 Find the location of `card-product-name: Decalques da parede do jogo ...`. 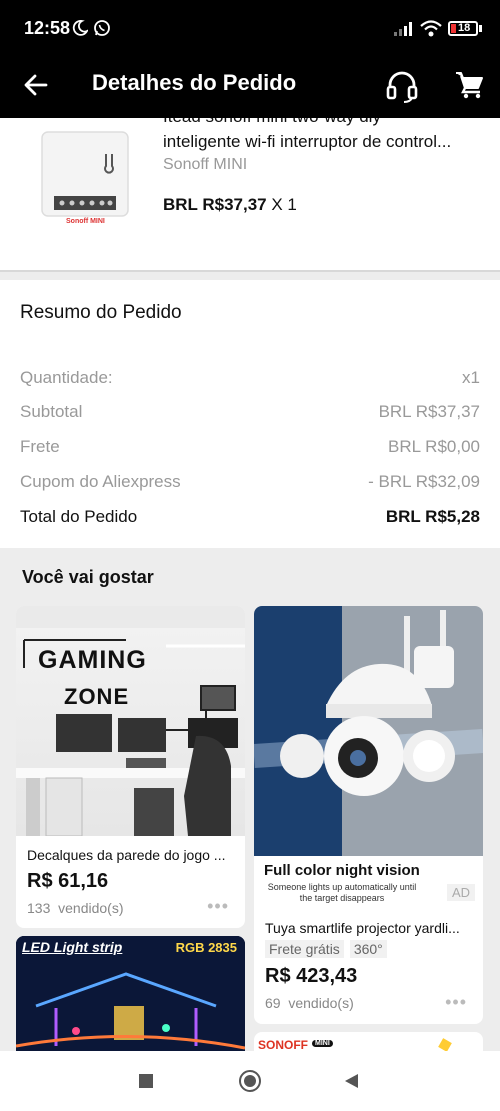

card-product-name: Decalques da parede do jogo ... is located at coordinates (126, 855).